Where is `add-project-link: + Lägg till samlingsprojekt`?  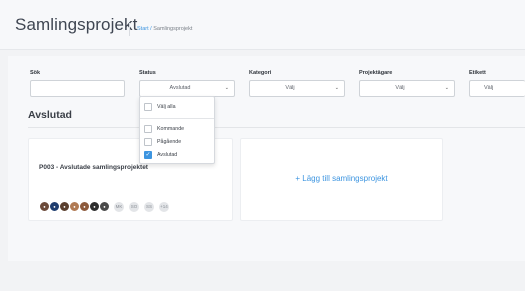
add-project-link: + Lägg till samlingsprojekt is located at coordinates (341, 178).